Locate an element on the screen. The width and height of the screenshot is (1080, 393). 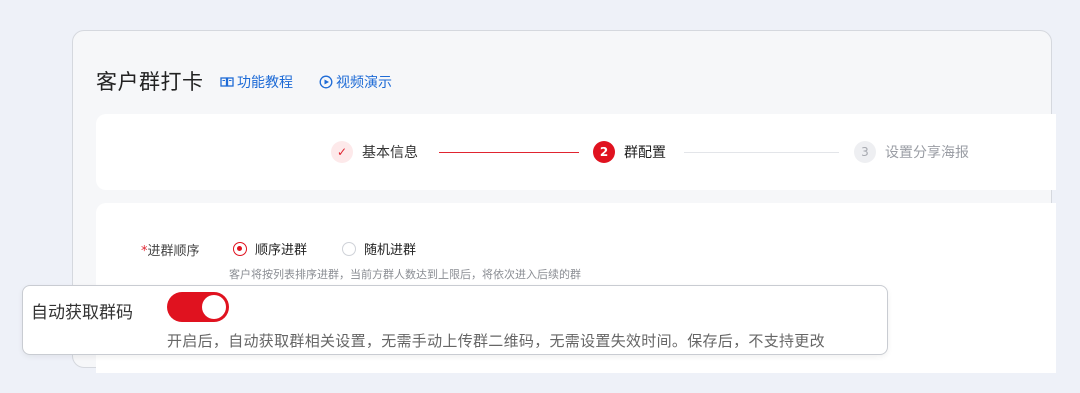
step-number: 3 is located at coordinates (865, 152).